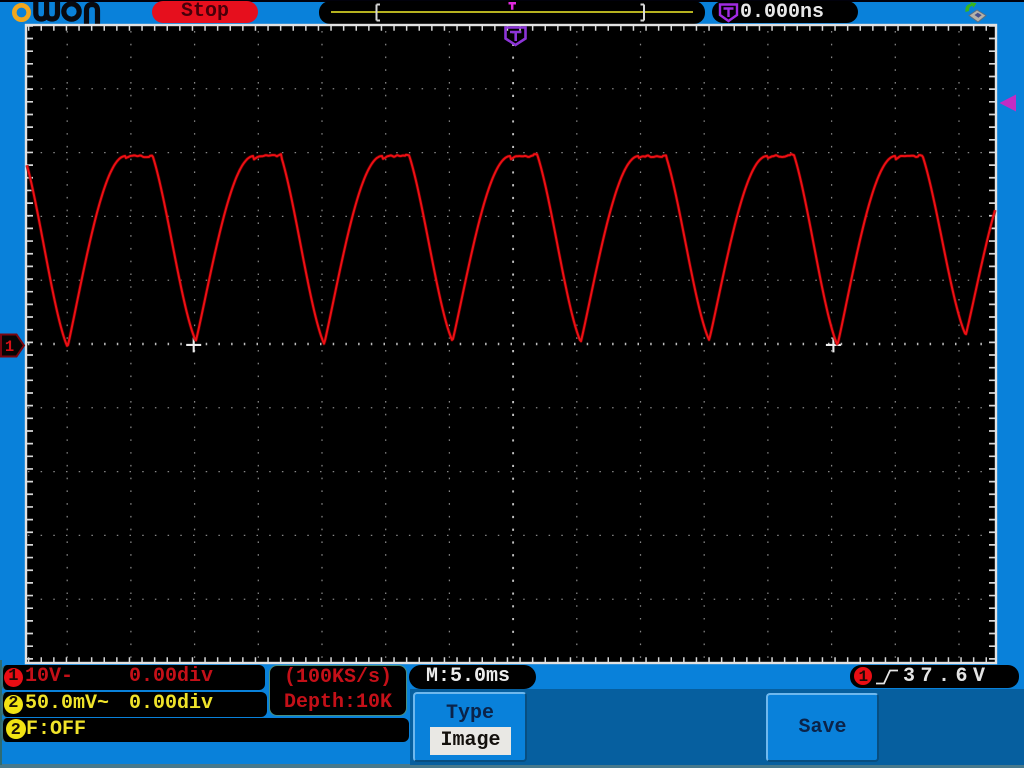  I want to click on svg-text: 1, so click(9, 347).